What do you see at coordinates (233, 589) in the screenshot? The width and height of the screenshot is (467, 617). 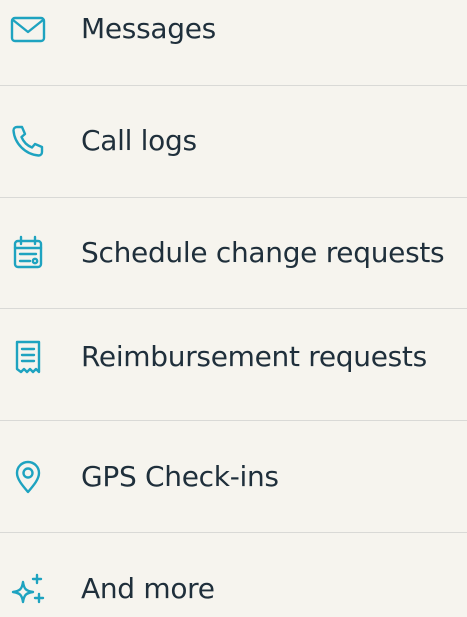 I see `list-item-and-more: And more` at bounding box center [233, 589].